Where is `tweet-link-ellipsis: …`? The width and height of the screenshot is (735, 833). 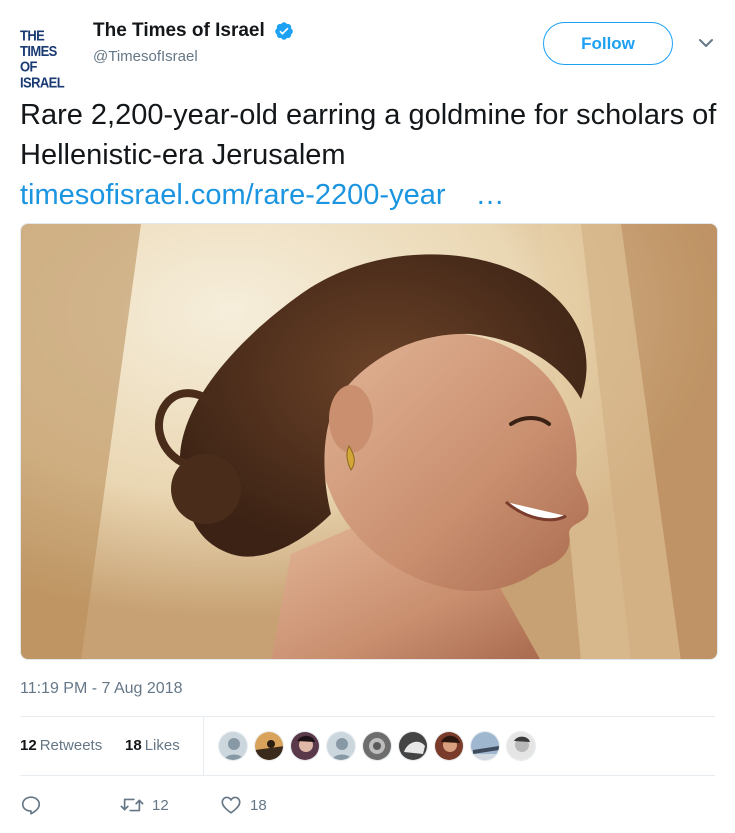 tweet-link-ellipsis: … is located at coordinates (490, 195).